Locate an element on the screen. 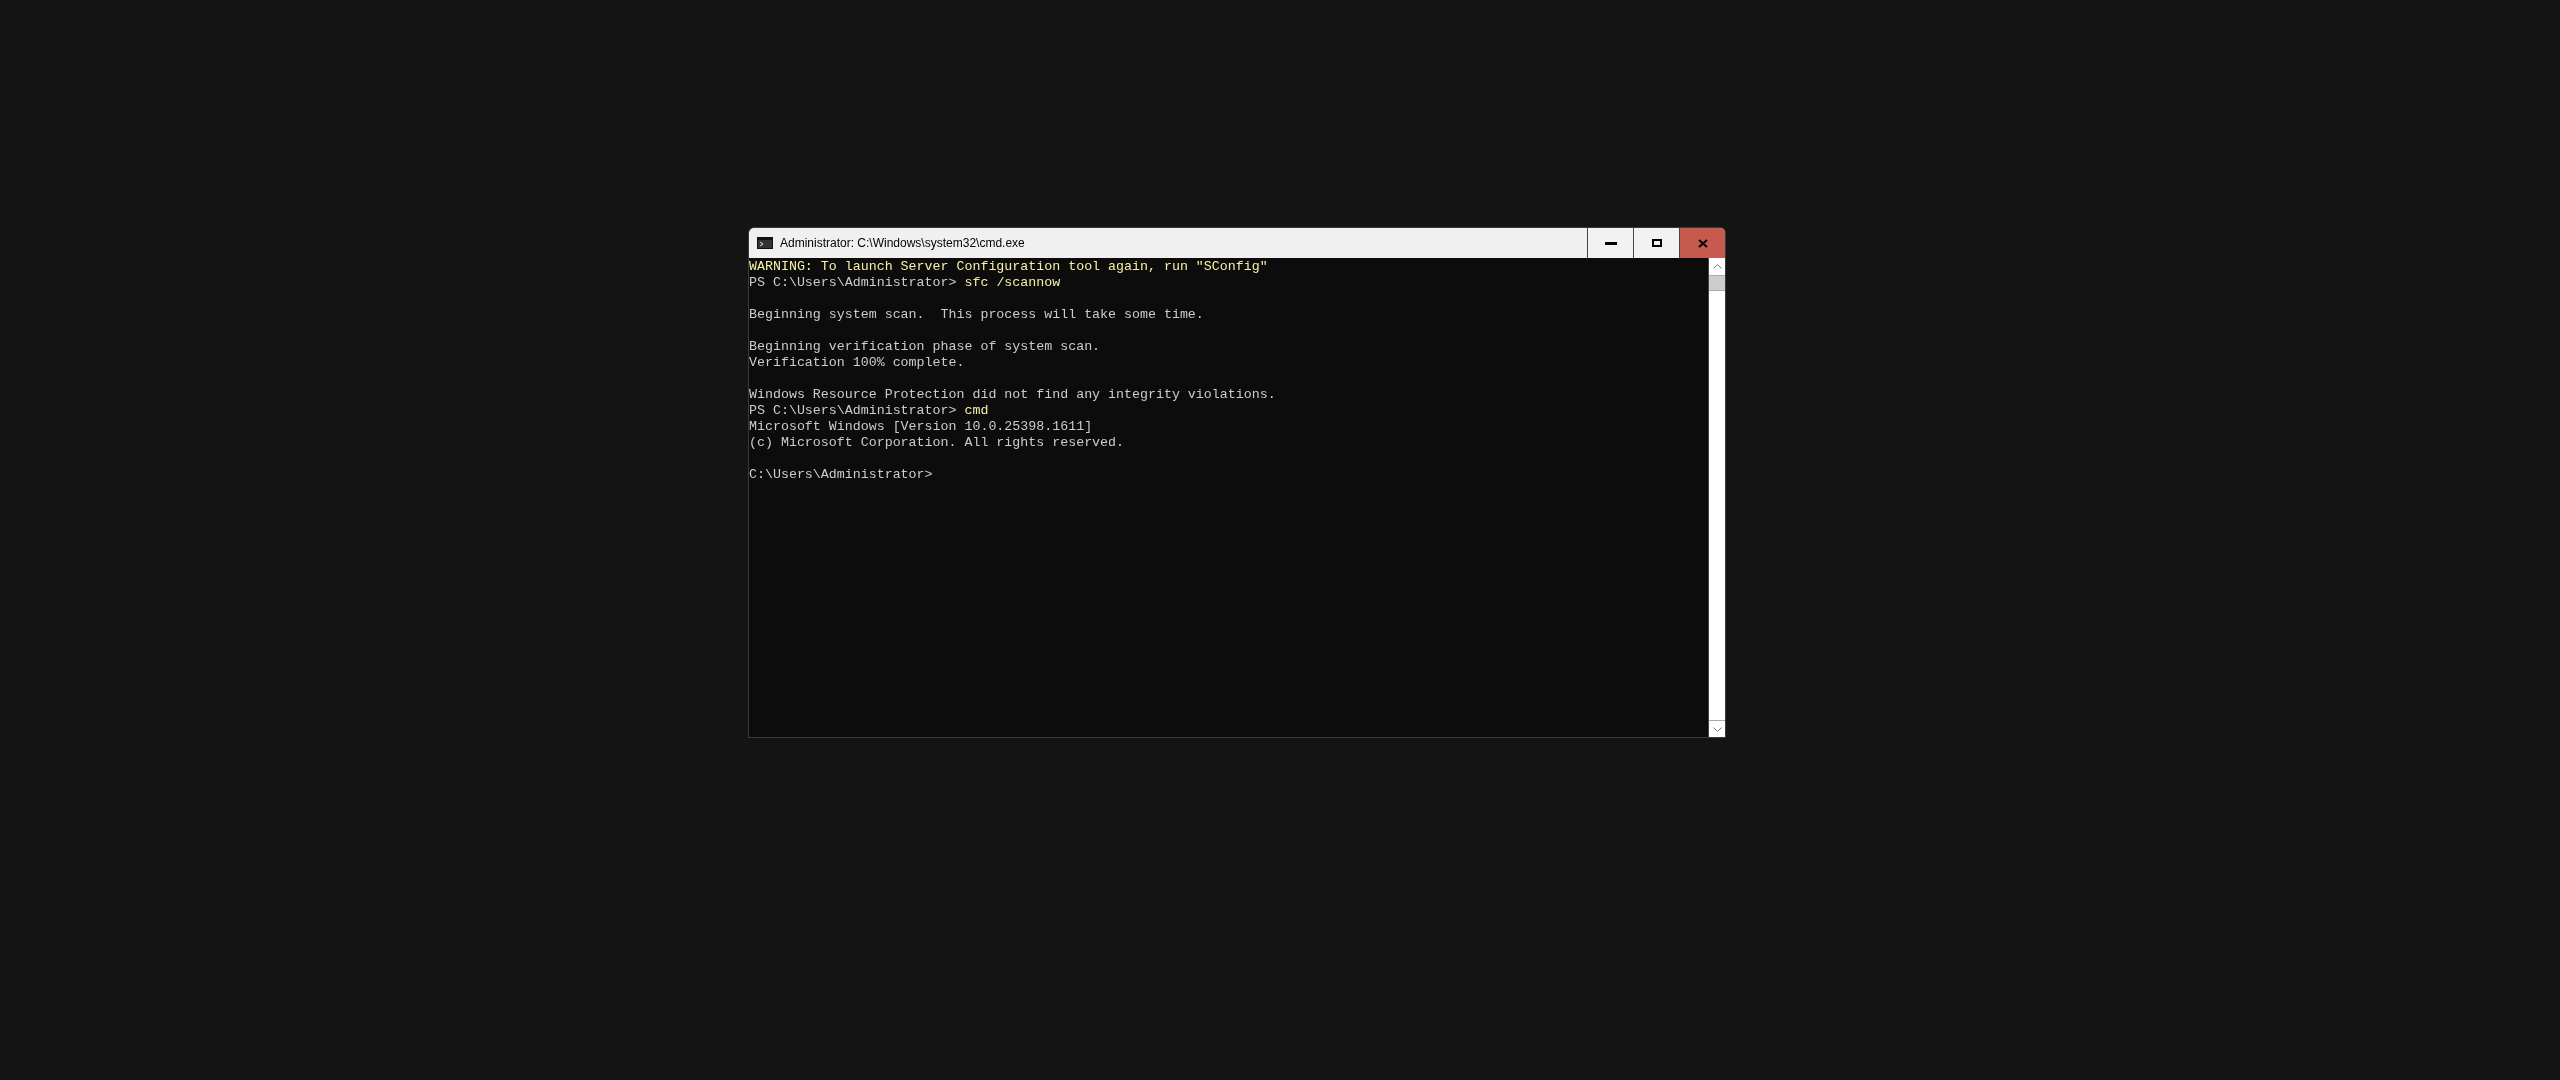 This screenshot has height=1080, width=2560. caret-up-icon is located at coordinates (1717, 266).